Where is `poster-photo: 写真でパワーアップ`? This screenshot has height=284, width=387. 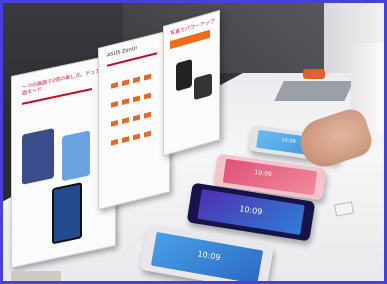
poster-photo: 写真でパワーアップ is located at coordinates (191, 83).